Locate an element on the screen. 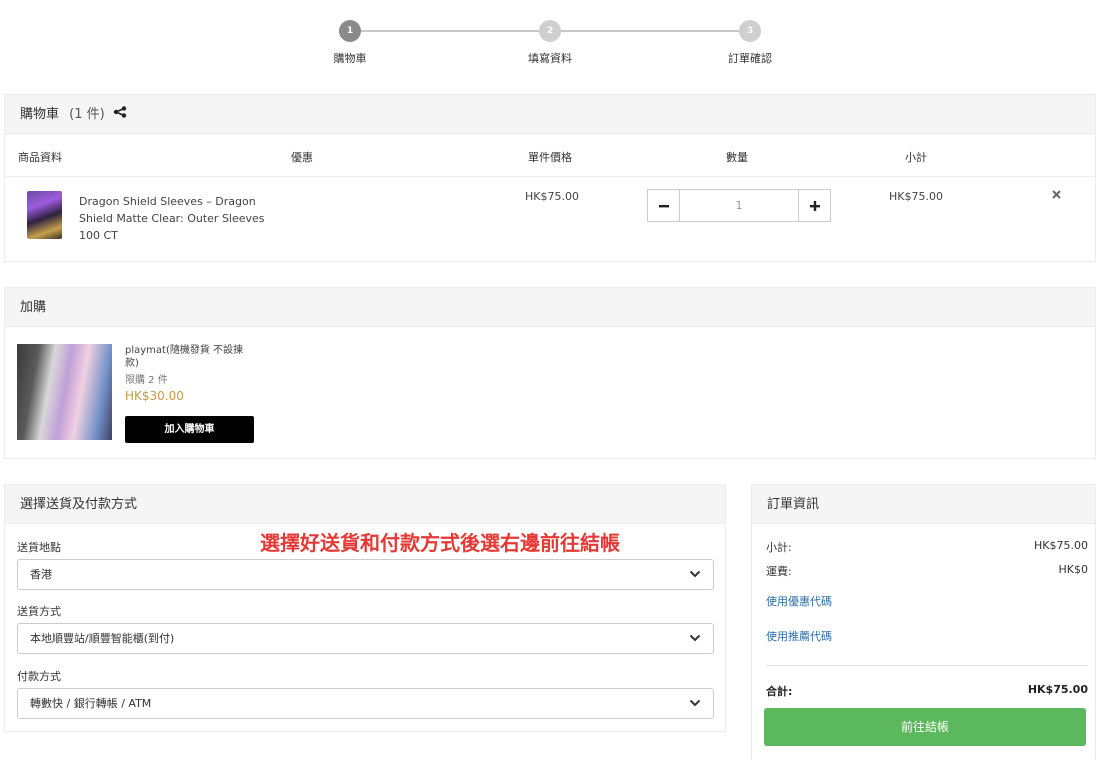 The height and width of the screenshot is (760, 1096). addon-product-image is located at coordinates (64, 392).